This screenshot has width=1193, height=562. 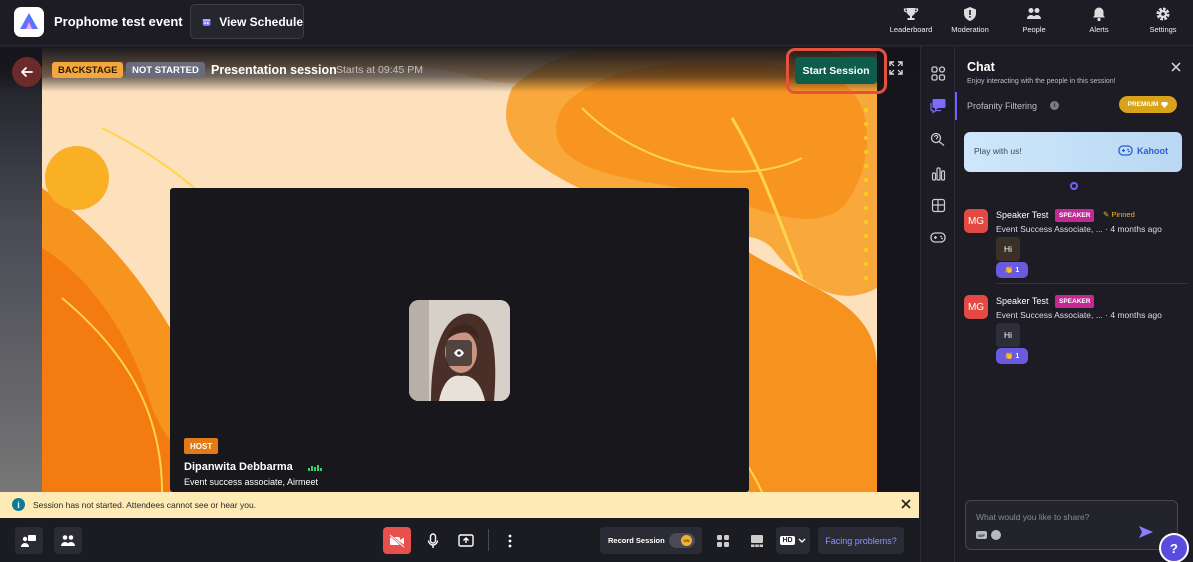 What do you see at coordinates (1146, 532) in the screenshot?
I see `send-button` at bounding box center [1146, 532].